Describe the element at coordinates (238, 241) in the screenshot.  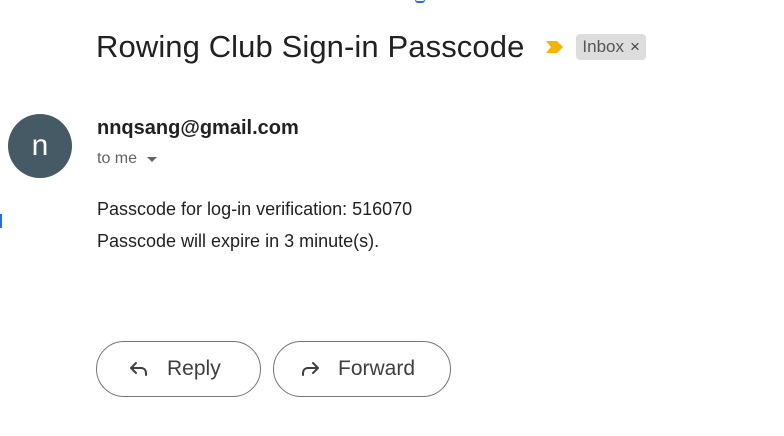
I see `body-line: Passcode will expire in 3 minute(s).` at that location.